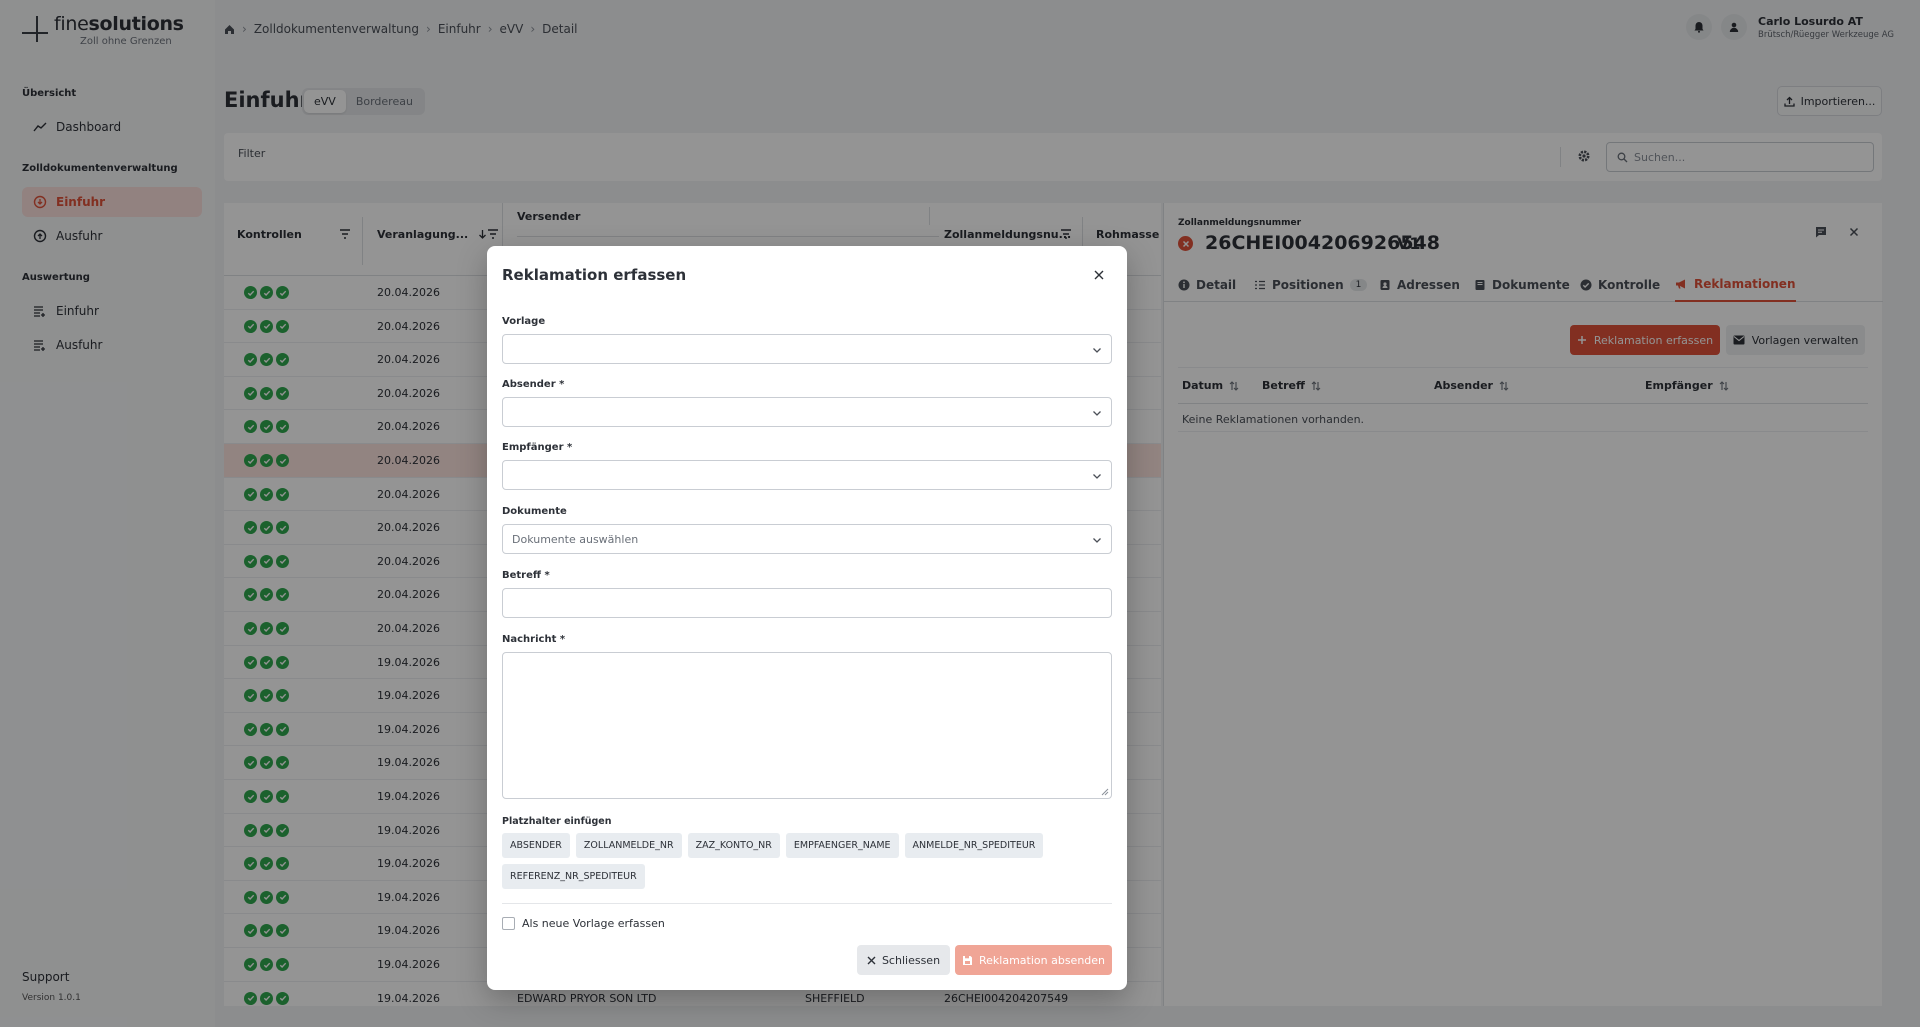 The height and width of the screenshot is (1027, 1920). Describe the element at coordinates (807, 539) in the screenshot. I see `dokumente-multiselect: Dokumente auswählen` at that location.